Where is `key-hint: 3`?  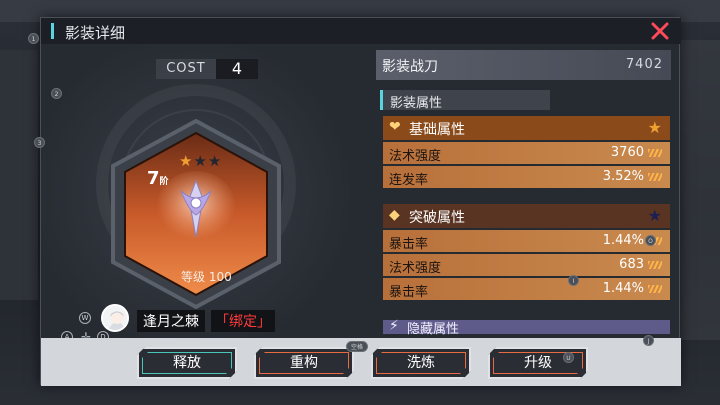 key-hint: 3 is located at coordinates (39, 142).